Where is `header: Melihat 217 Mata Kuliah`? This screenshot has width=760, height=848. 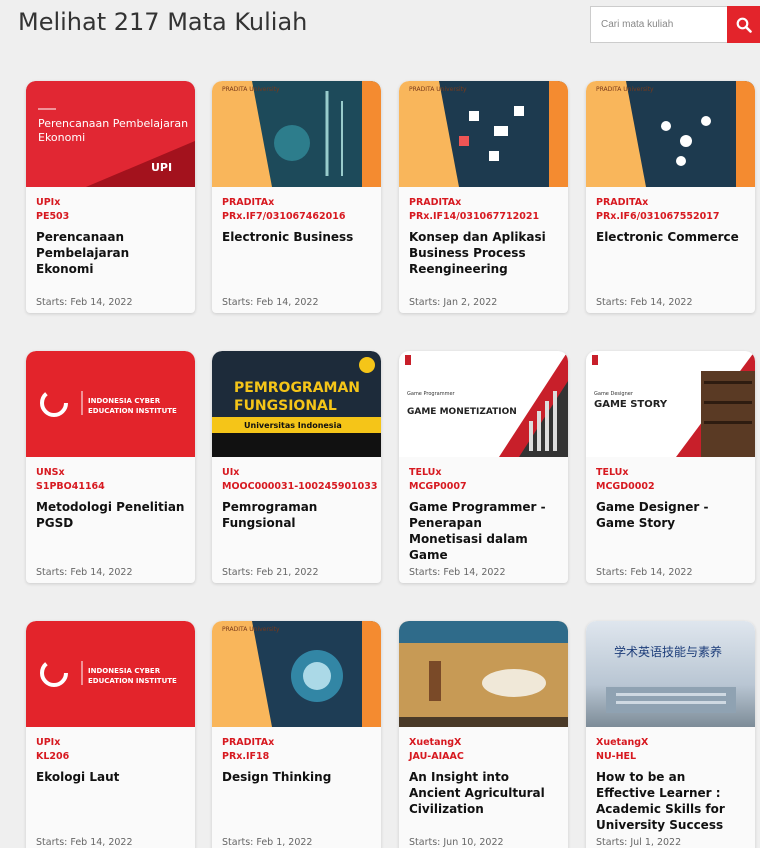
header: Melihat 217 Mata Kuliah is located at coordinates (380, 25).